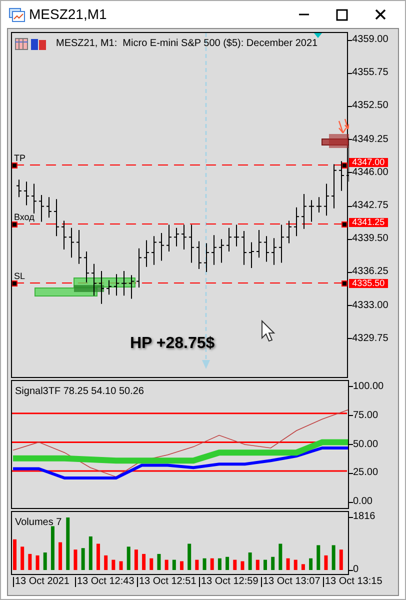  I want to click on close-icon, so click(380, 14).